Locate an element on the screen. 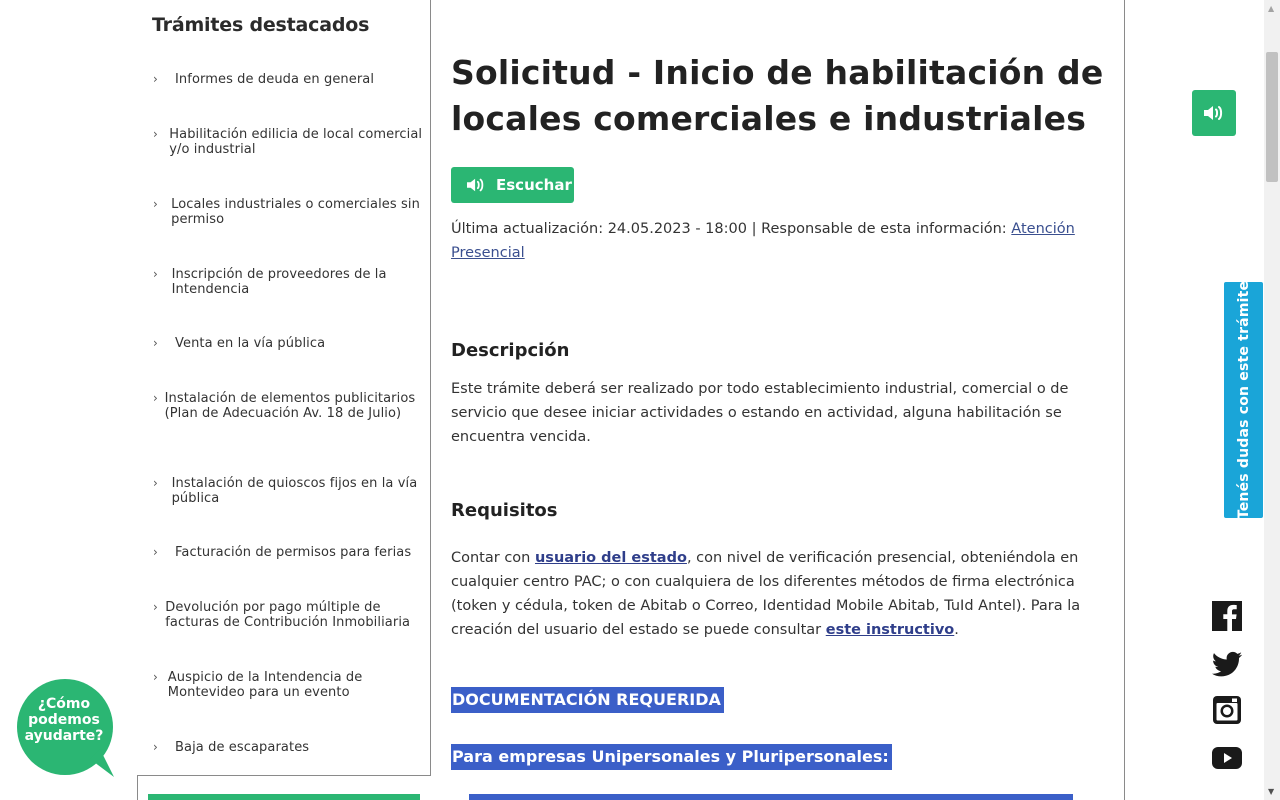 This screenshot has height=800, width=1280. usuario-estado-link: usuario del estado is located at coordinates (611, 558).